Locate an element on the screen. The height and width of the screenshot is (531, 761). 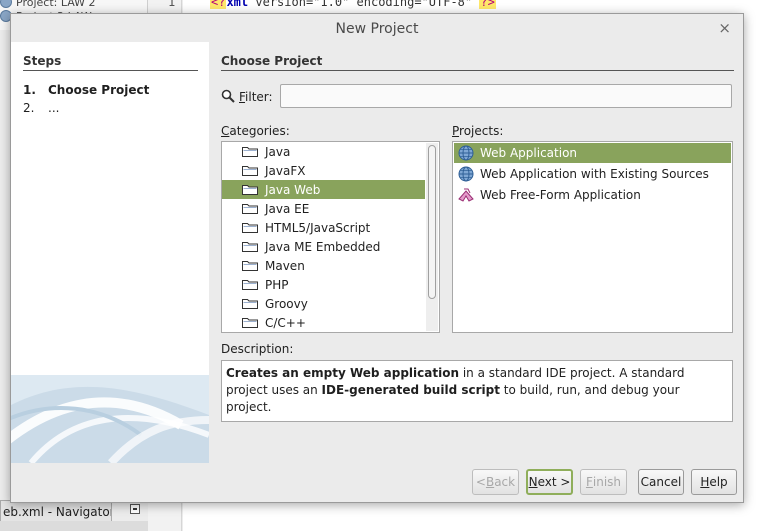
button-text: ack is located at coordinates (505, 482).